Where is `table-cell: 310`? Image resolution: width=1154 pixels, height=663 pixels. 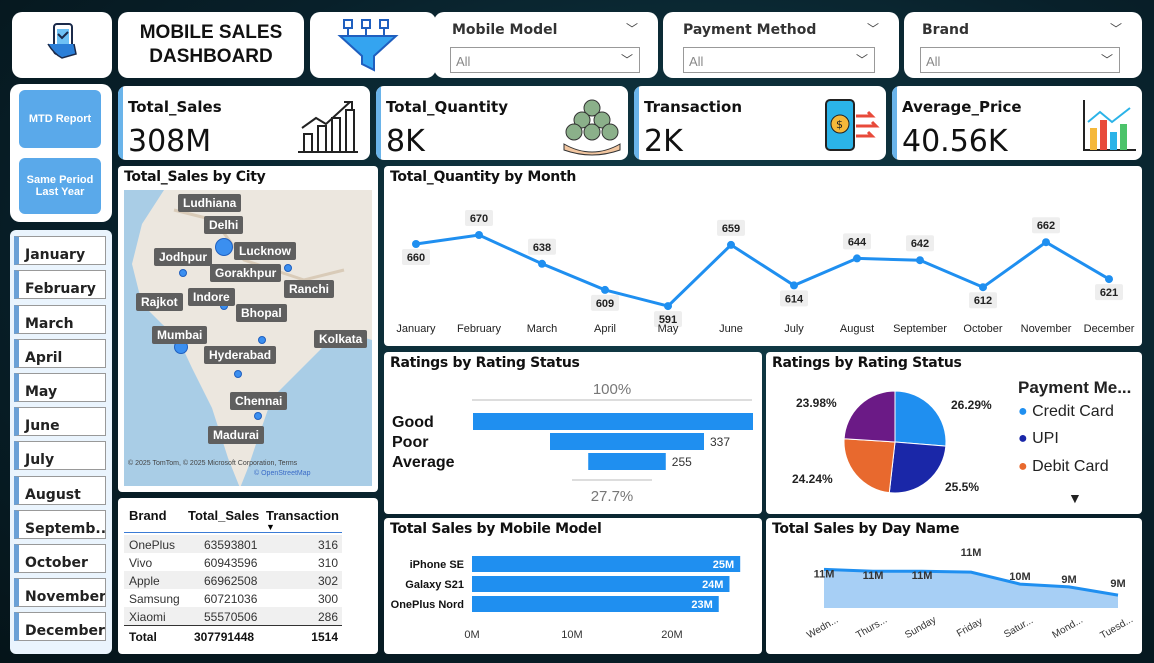 table-cell: 310 is located at coordinates (327, 563).